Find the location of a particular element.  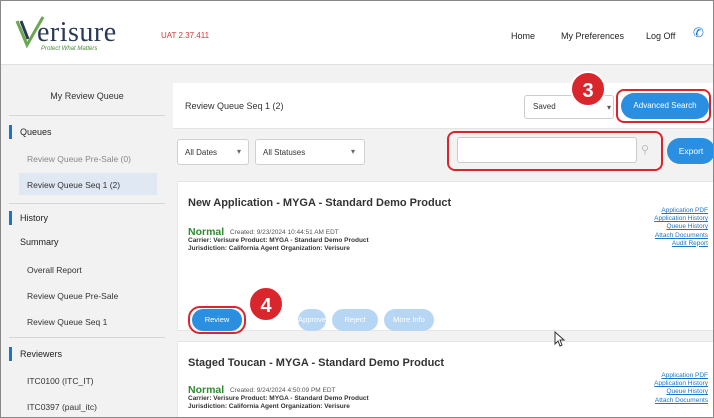

queue-title: Review Queue Seq 1 (2) is located at coordinates (234, 106).